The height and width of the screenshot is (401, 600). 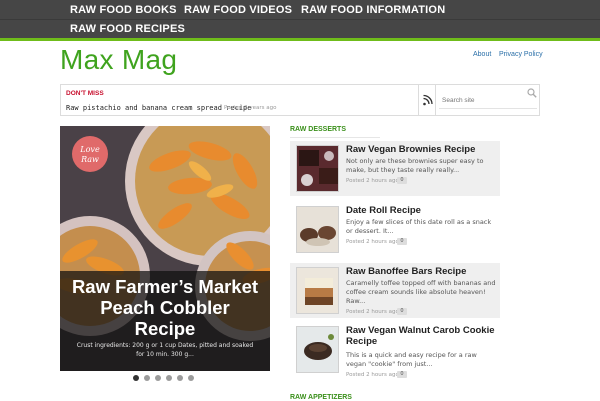 What do you see at coordinates (421, 271) in the screenshot?
I see `post-title-link: Raw Banoffee Bars Recipe` at bounding box center [421, 271].